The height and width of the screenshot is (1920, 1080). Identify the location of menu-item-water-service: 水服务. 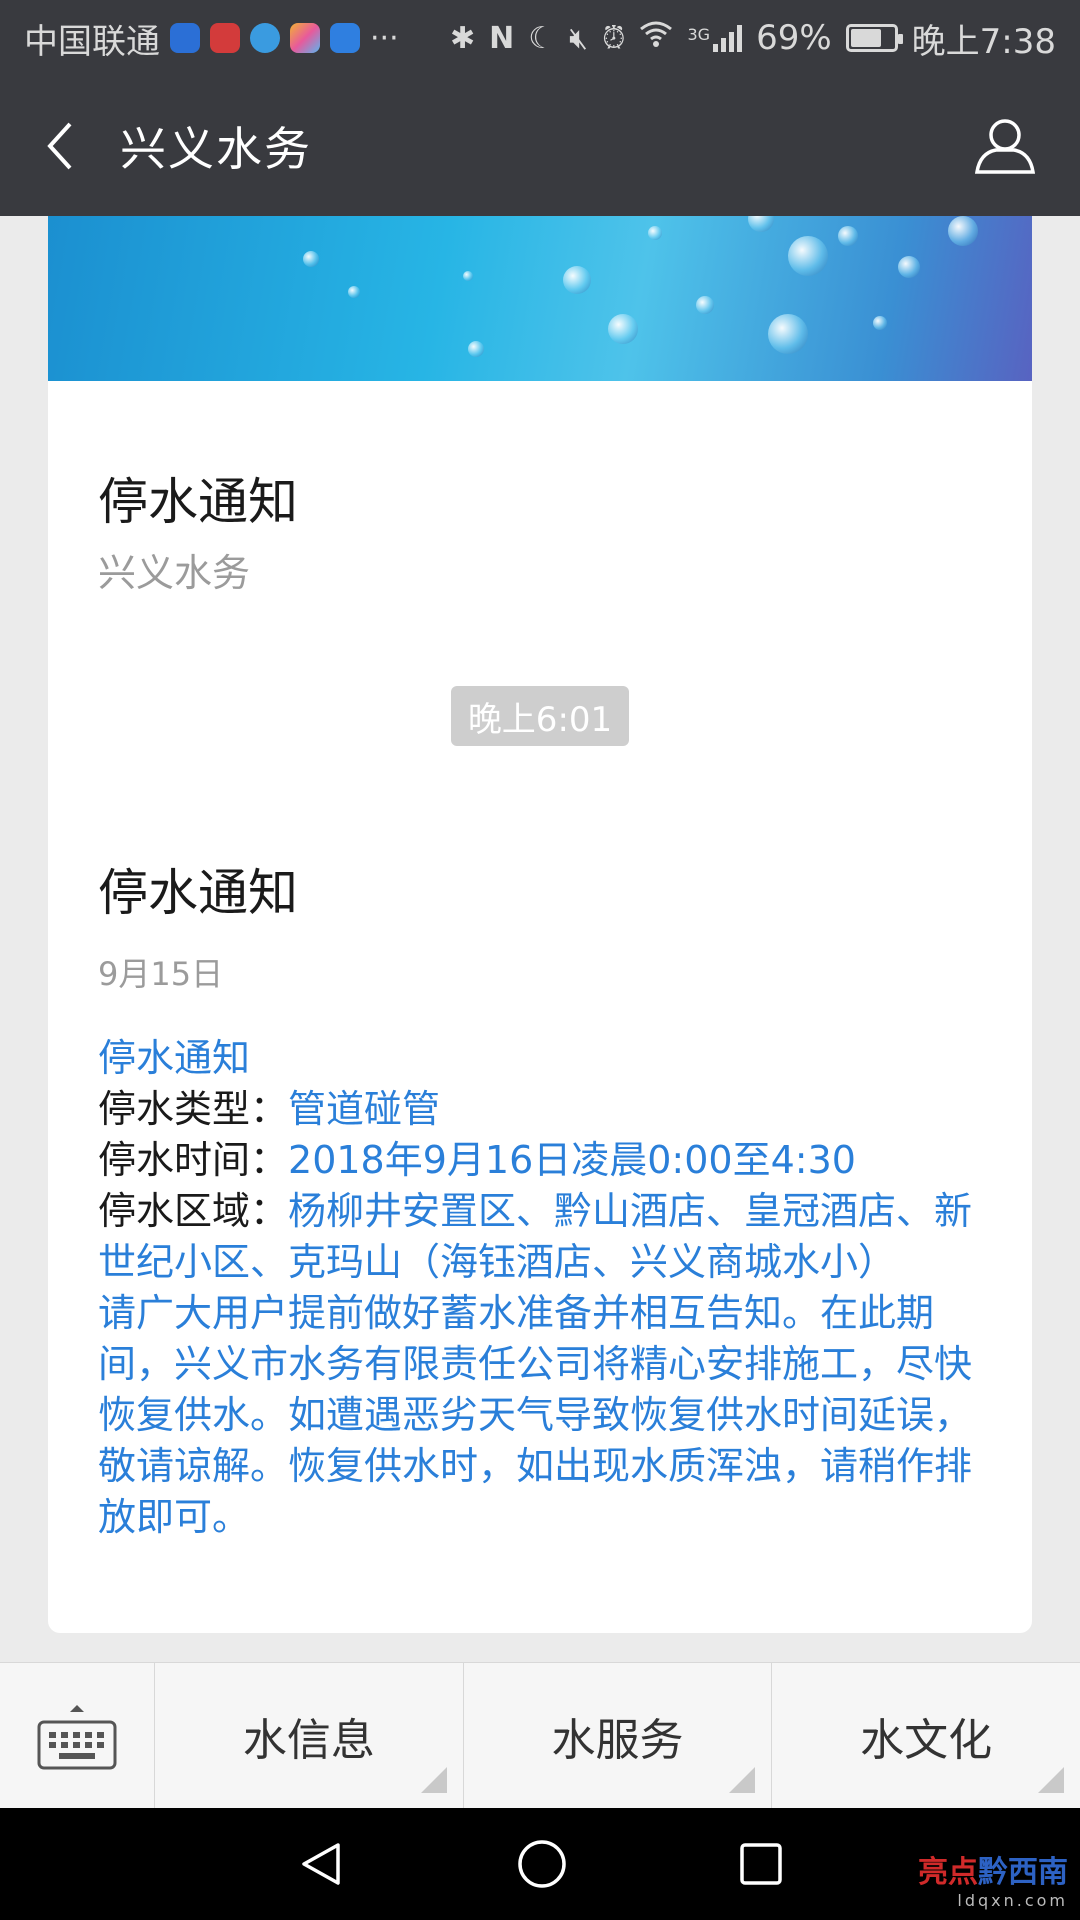
(618, 1736).